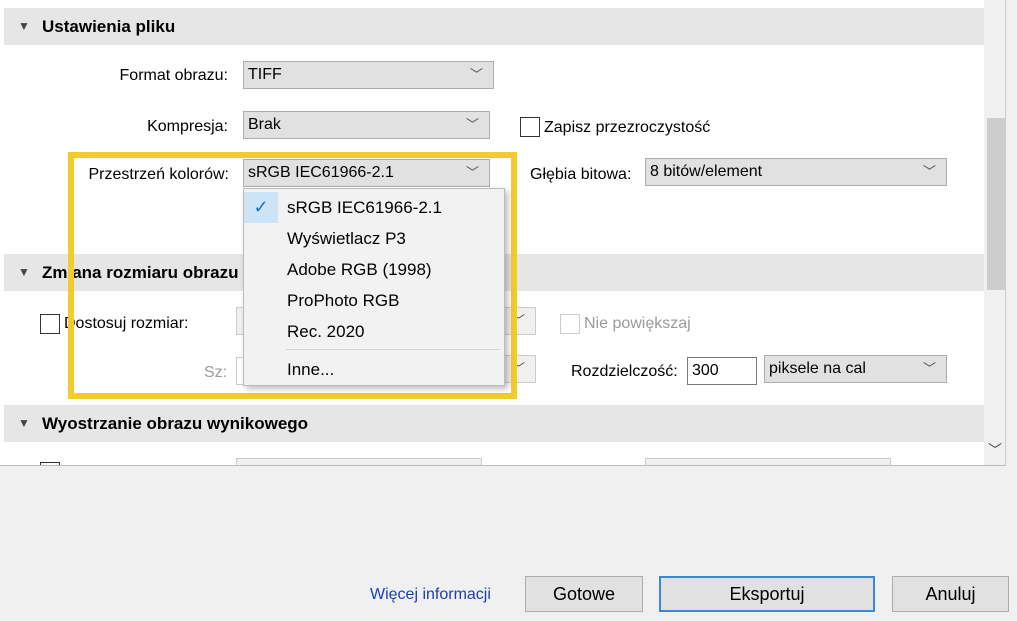  Describe the element at coordinates (374, 269) in the screenshot. I see `dropdown-item-adobe-rgb: Adobe RGB (1998)` at that location.